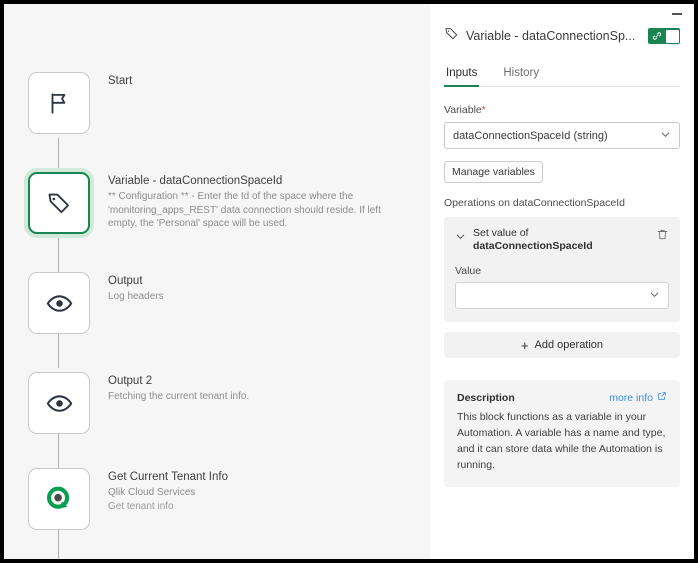 Image resolution: width=698 pixels, height=563 pixels. What do you see at coordinates (168, 477) in the screenshot?
I see `node-title: Get Current Tenant Info` at bounding box center [168, 477].